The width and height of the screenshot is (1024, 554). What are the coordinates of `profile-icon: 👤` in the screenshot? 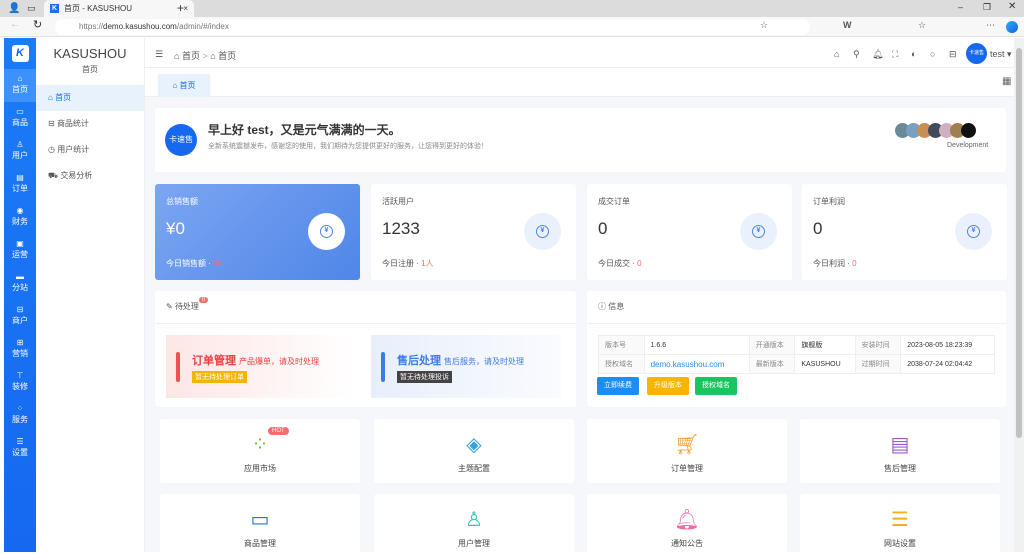 It's located at (14, 8).